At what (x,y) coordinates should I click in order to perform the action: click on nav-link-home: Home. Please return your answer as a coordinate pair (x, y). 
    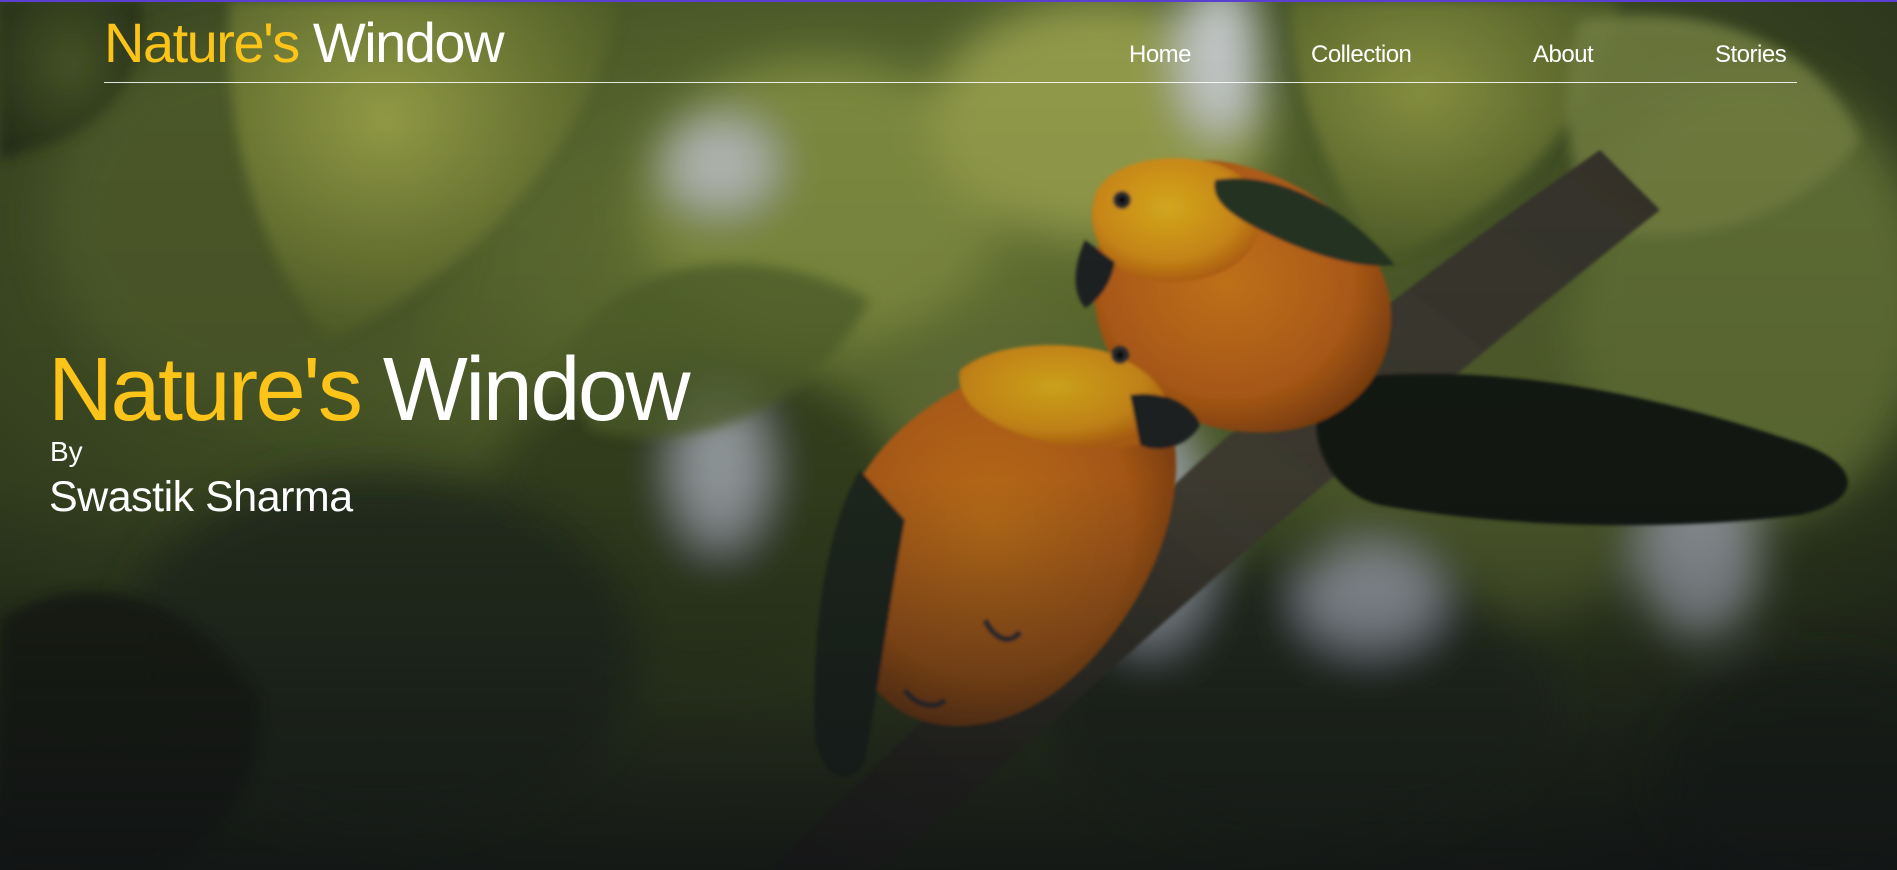
    Looking at the image, I should click on (1160, 55).